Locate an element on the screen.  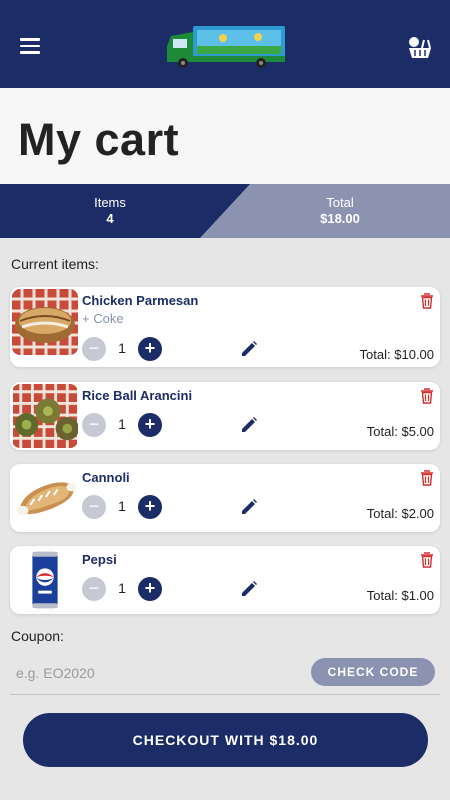
item-total: Total: $10.00 is located at coordinates (396, 354).